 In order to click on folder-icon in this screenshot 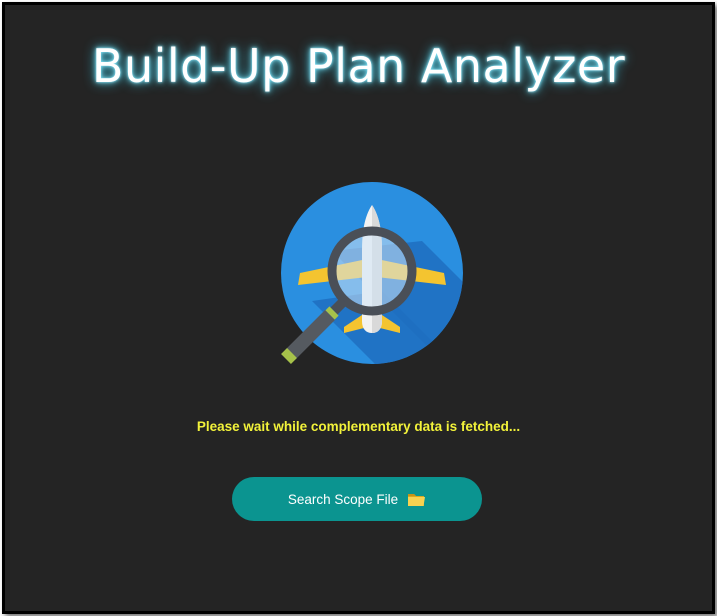, I will do `click(417, 500)`.